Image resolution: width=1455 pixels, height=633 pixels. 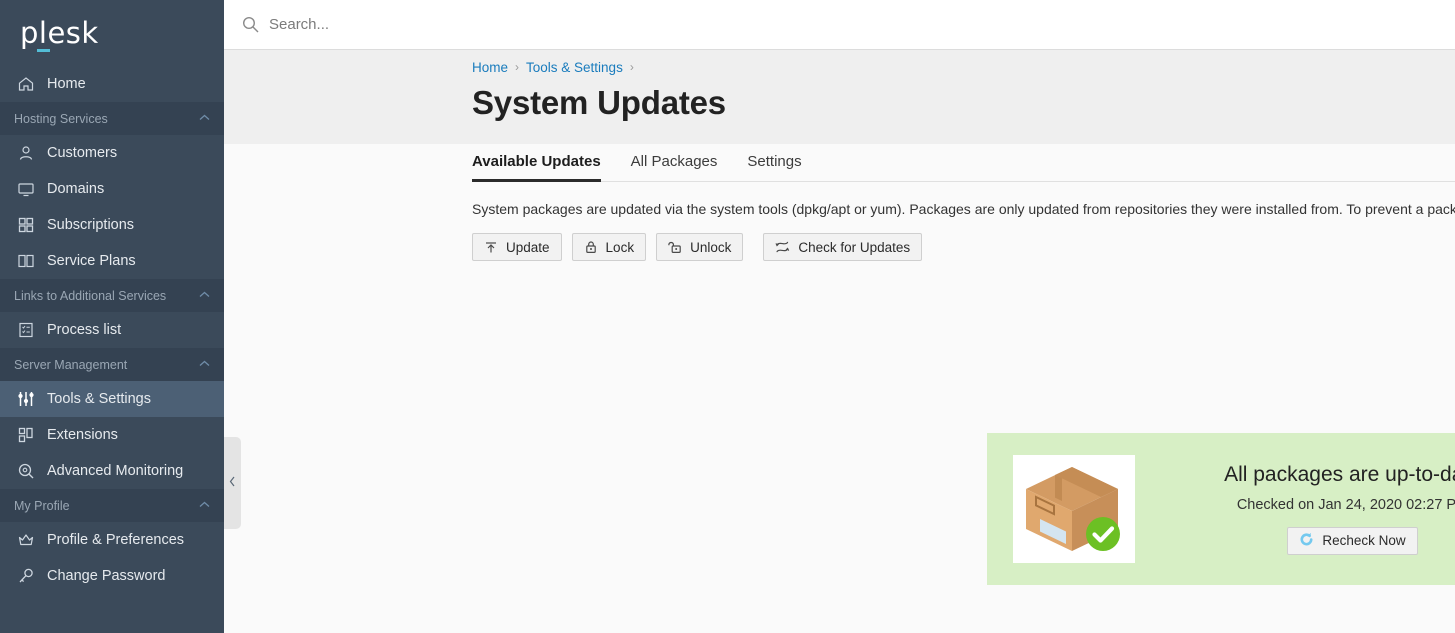 What do you see at coordinates (26, 84) in the screenshot?
I see `home-icon` at bounding box center [26, 84].